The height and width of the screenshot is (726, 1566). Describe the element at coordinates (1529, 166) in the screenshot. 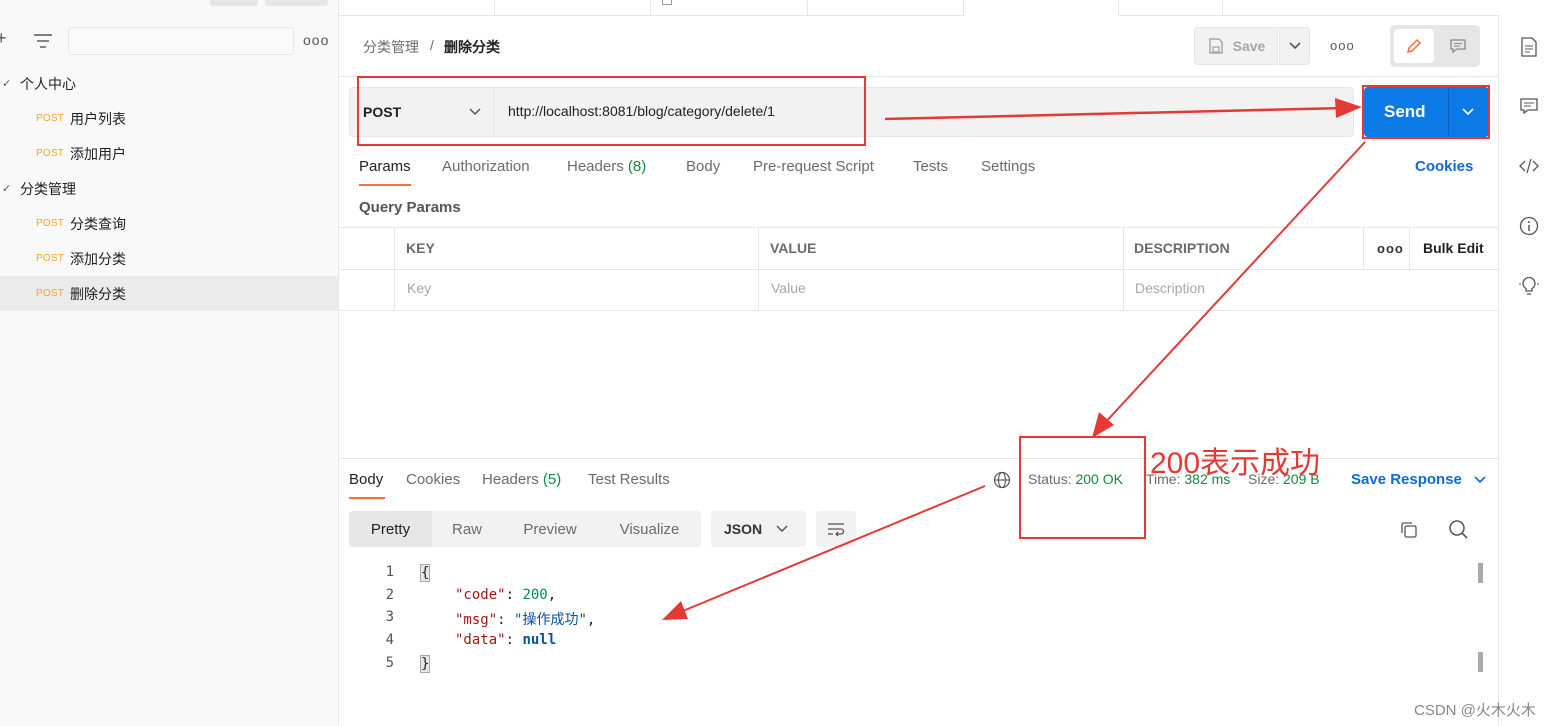

I see `code-icon` at that location.